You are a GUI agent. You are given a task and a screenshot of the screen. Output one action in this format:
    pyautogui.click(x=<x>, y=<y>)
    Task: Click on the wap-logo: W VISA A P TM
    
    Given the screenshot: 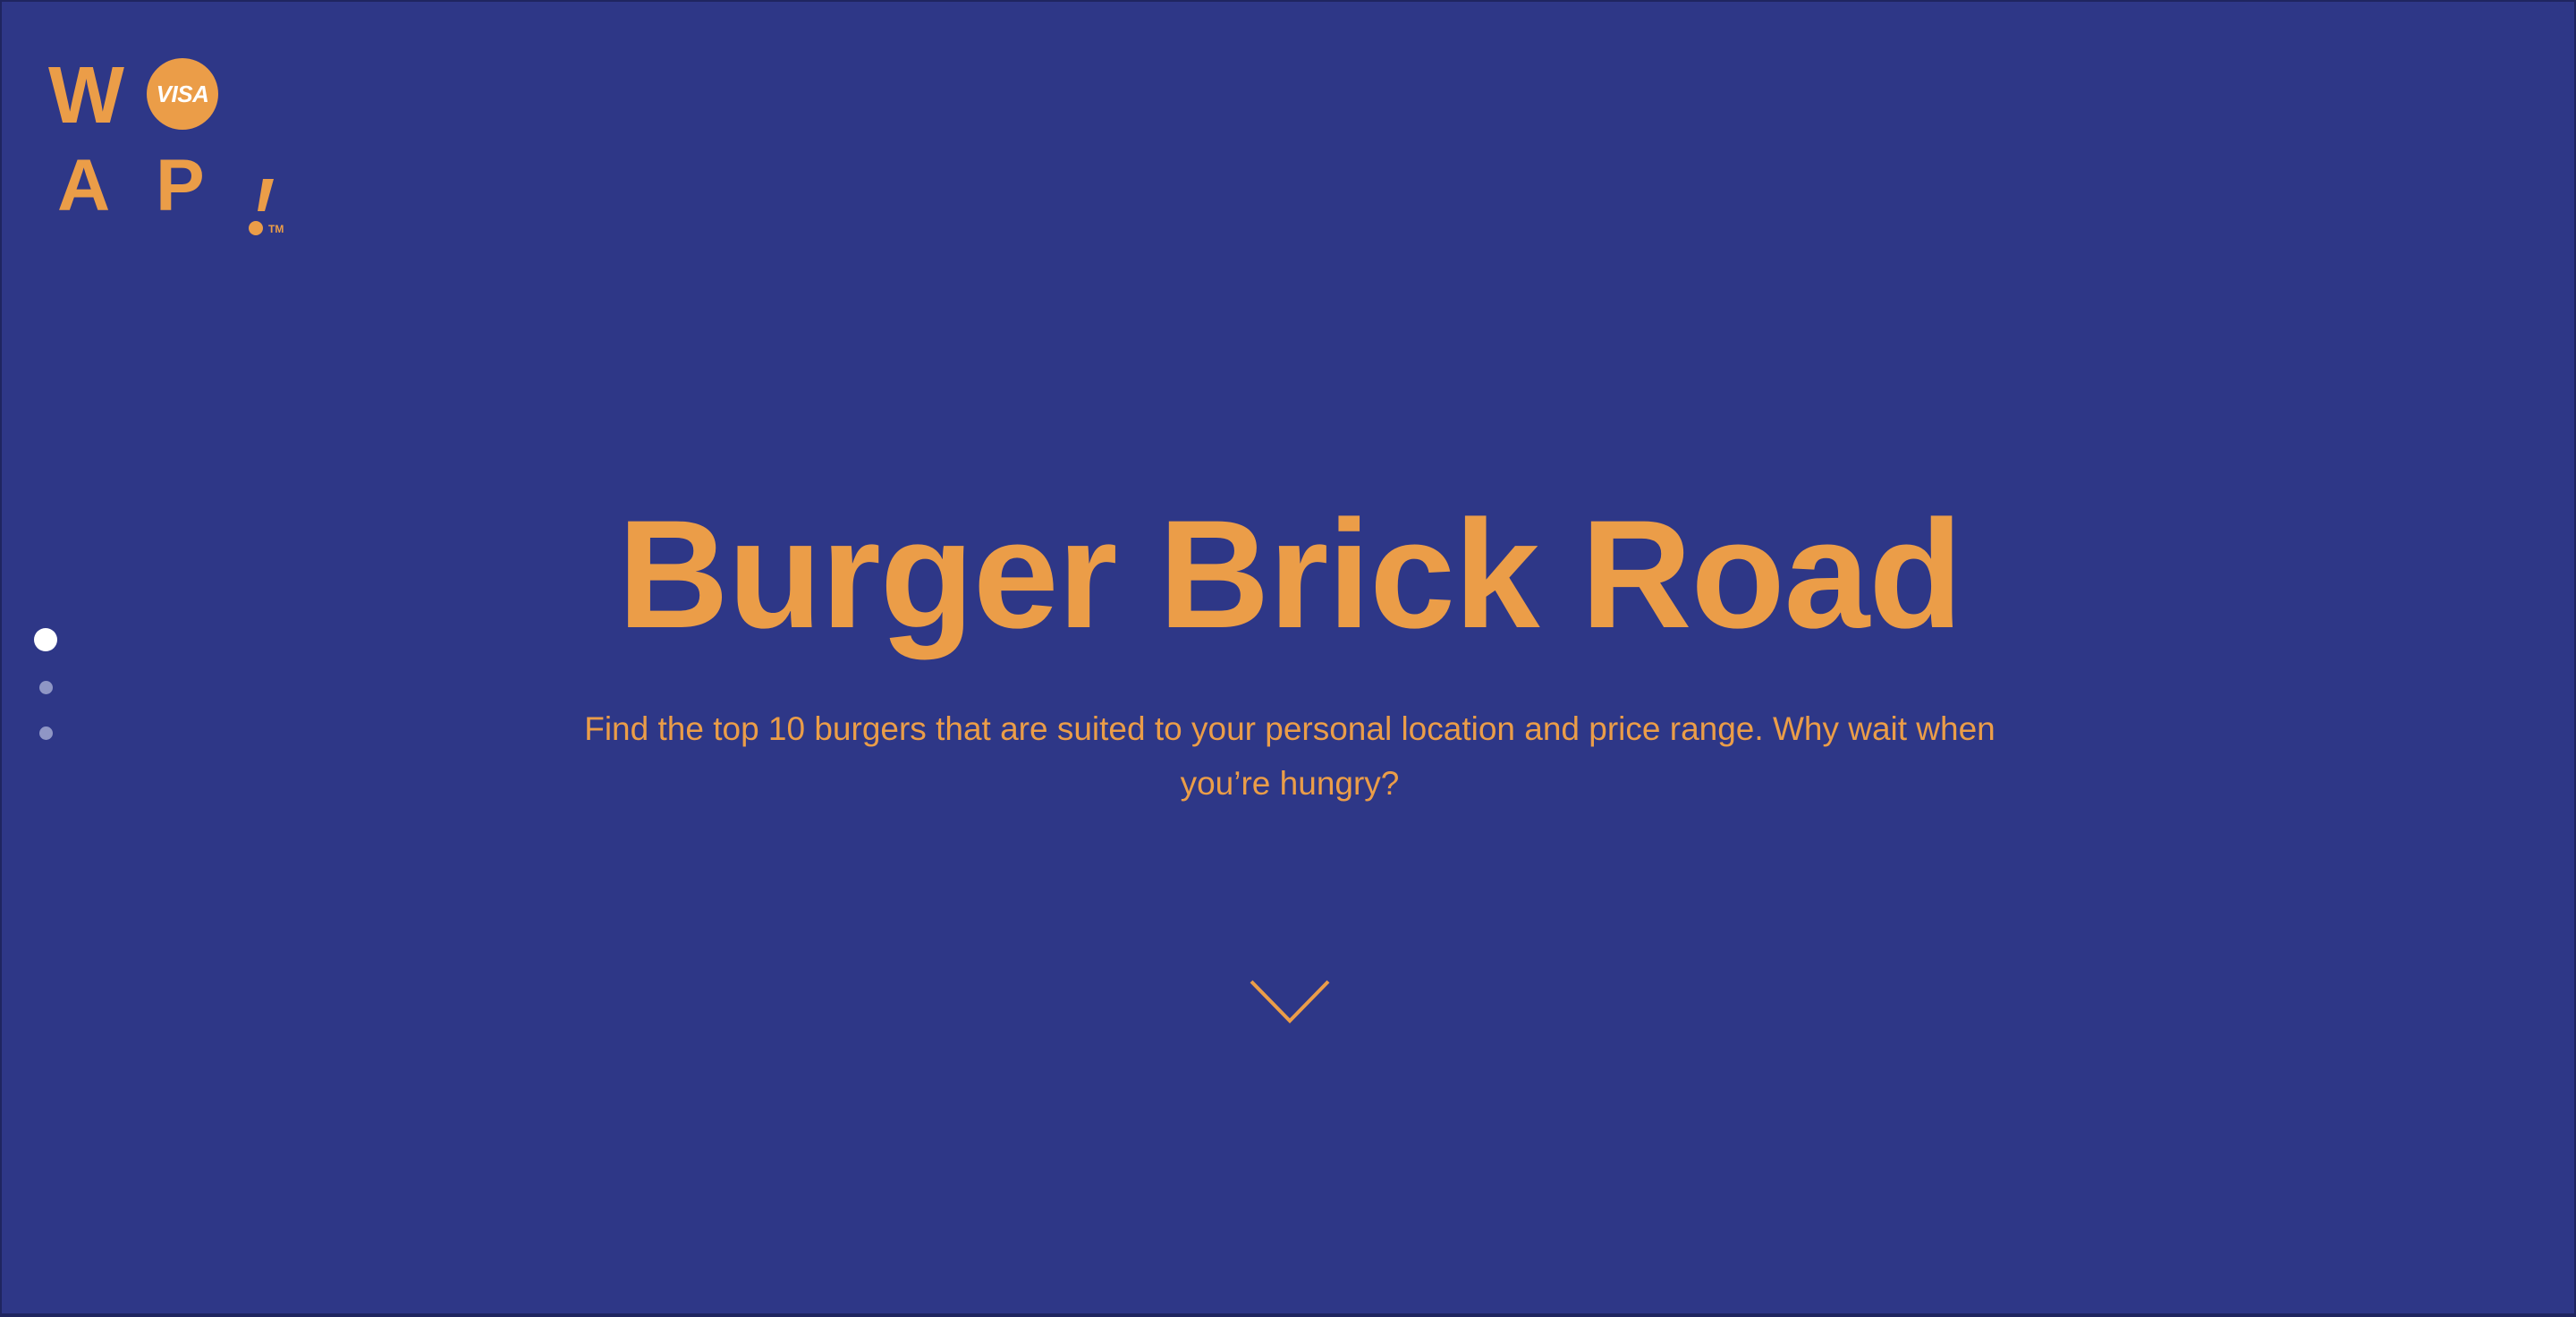 What is the action you would take?
    pyautogui.click(x=178, y=149)
    